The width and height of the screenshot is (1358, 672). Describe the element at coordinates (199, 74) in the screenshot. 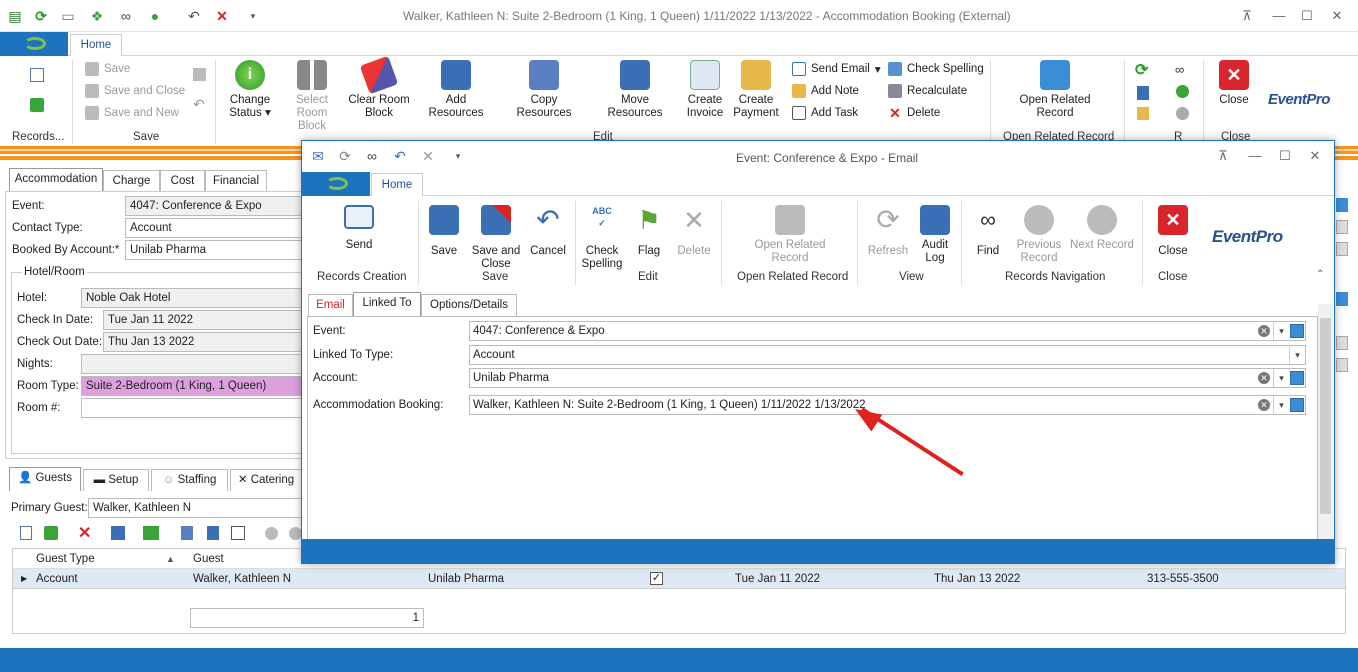

I see `save-all-icon` at that location.